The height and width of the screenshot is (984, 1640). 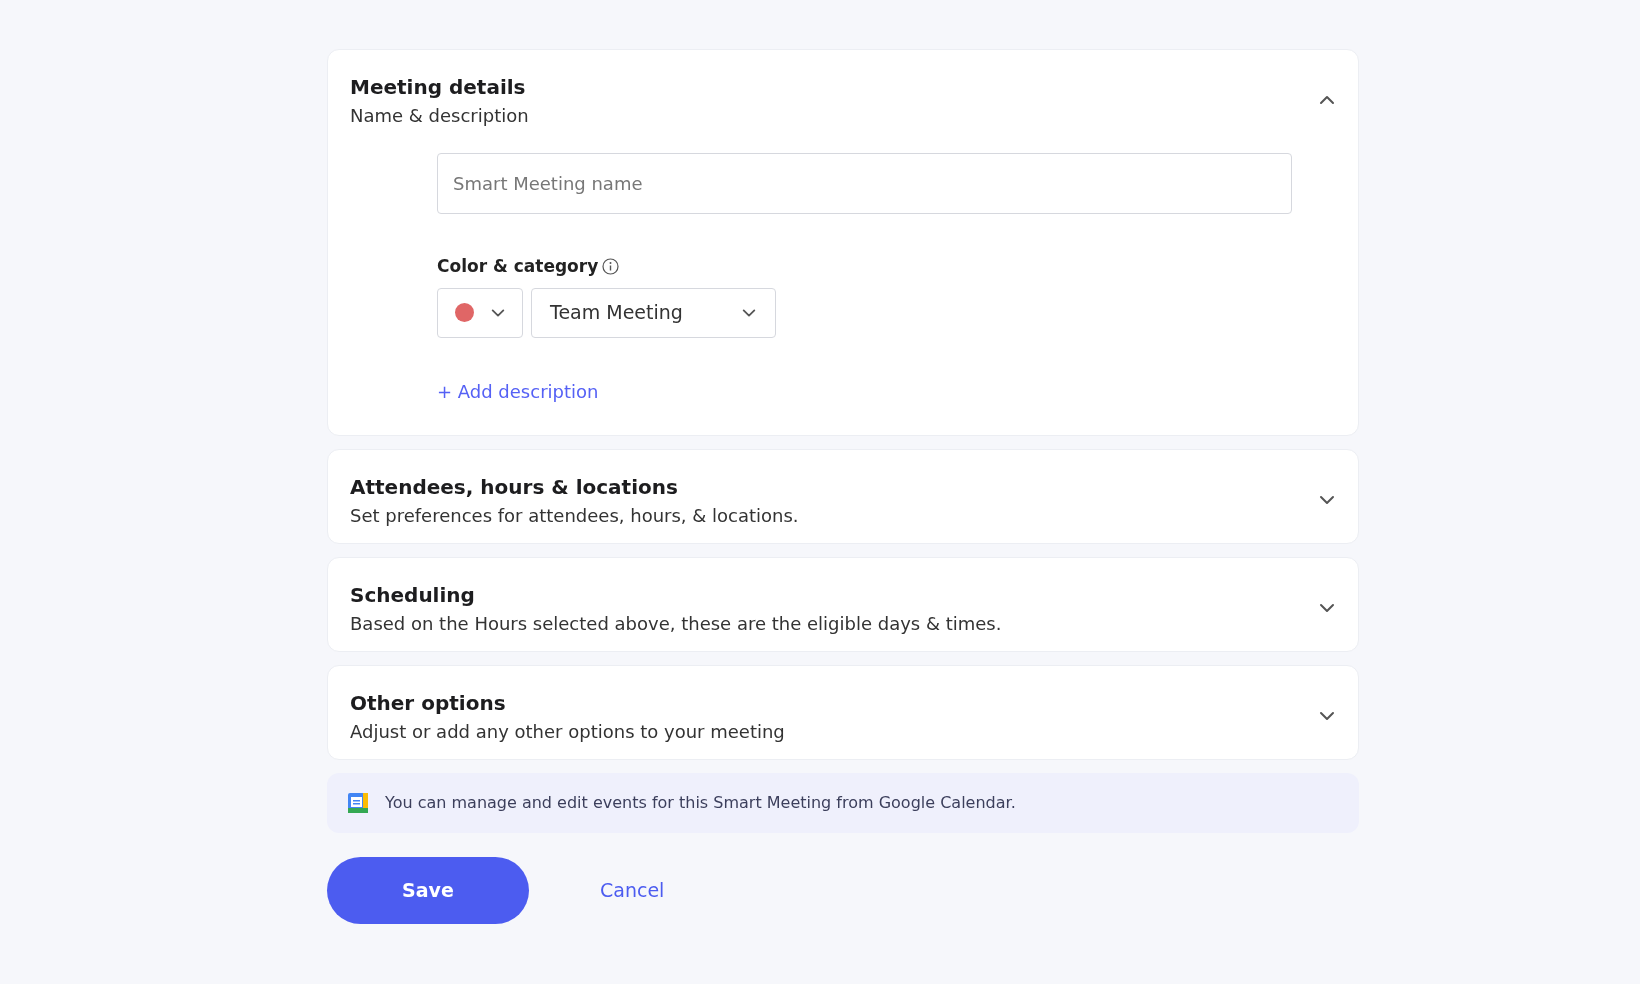 What do you see at coordinates (428, 703) in the screenshot?
I see `section-title: Other options` at bounding box center [428, 703].